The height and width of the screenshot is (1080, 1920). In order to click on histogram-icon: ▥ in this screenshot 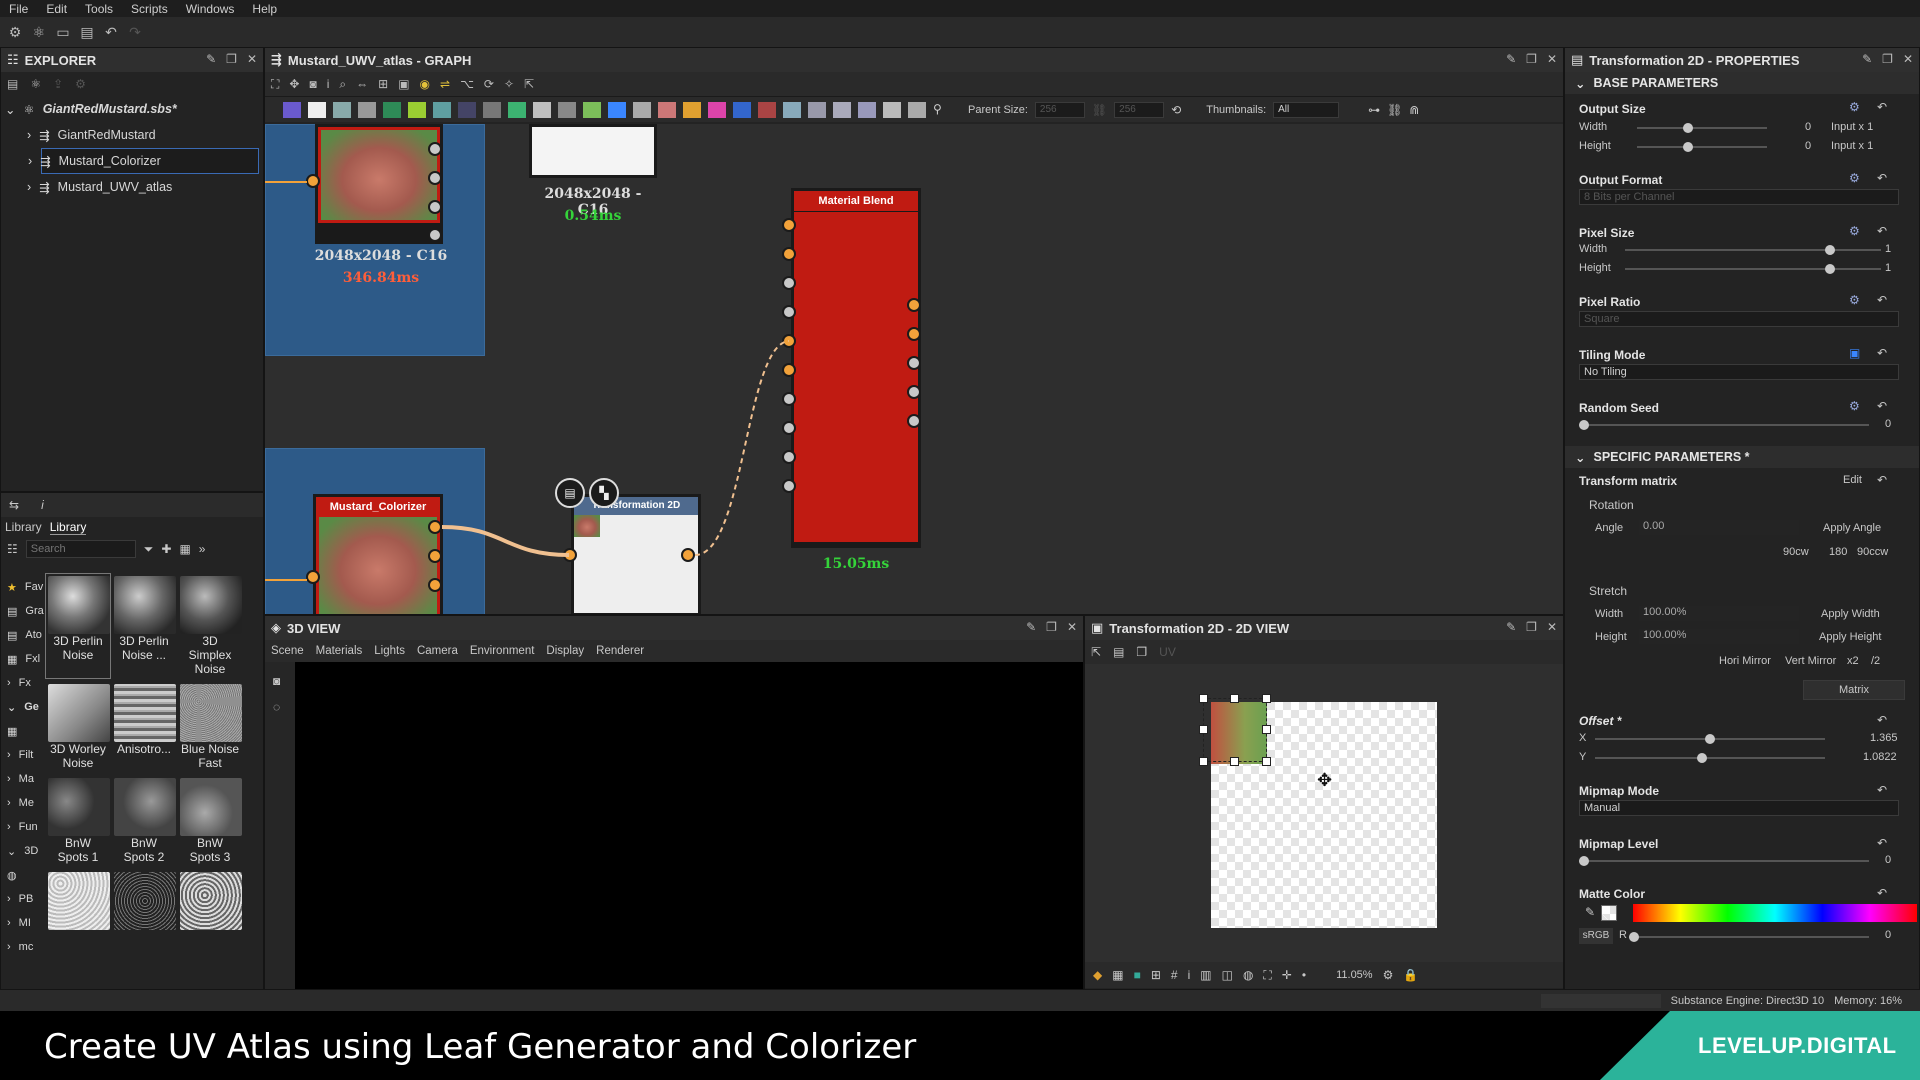, I will do `click(1205, 975)`.